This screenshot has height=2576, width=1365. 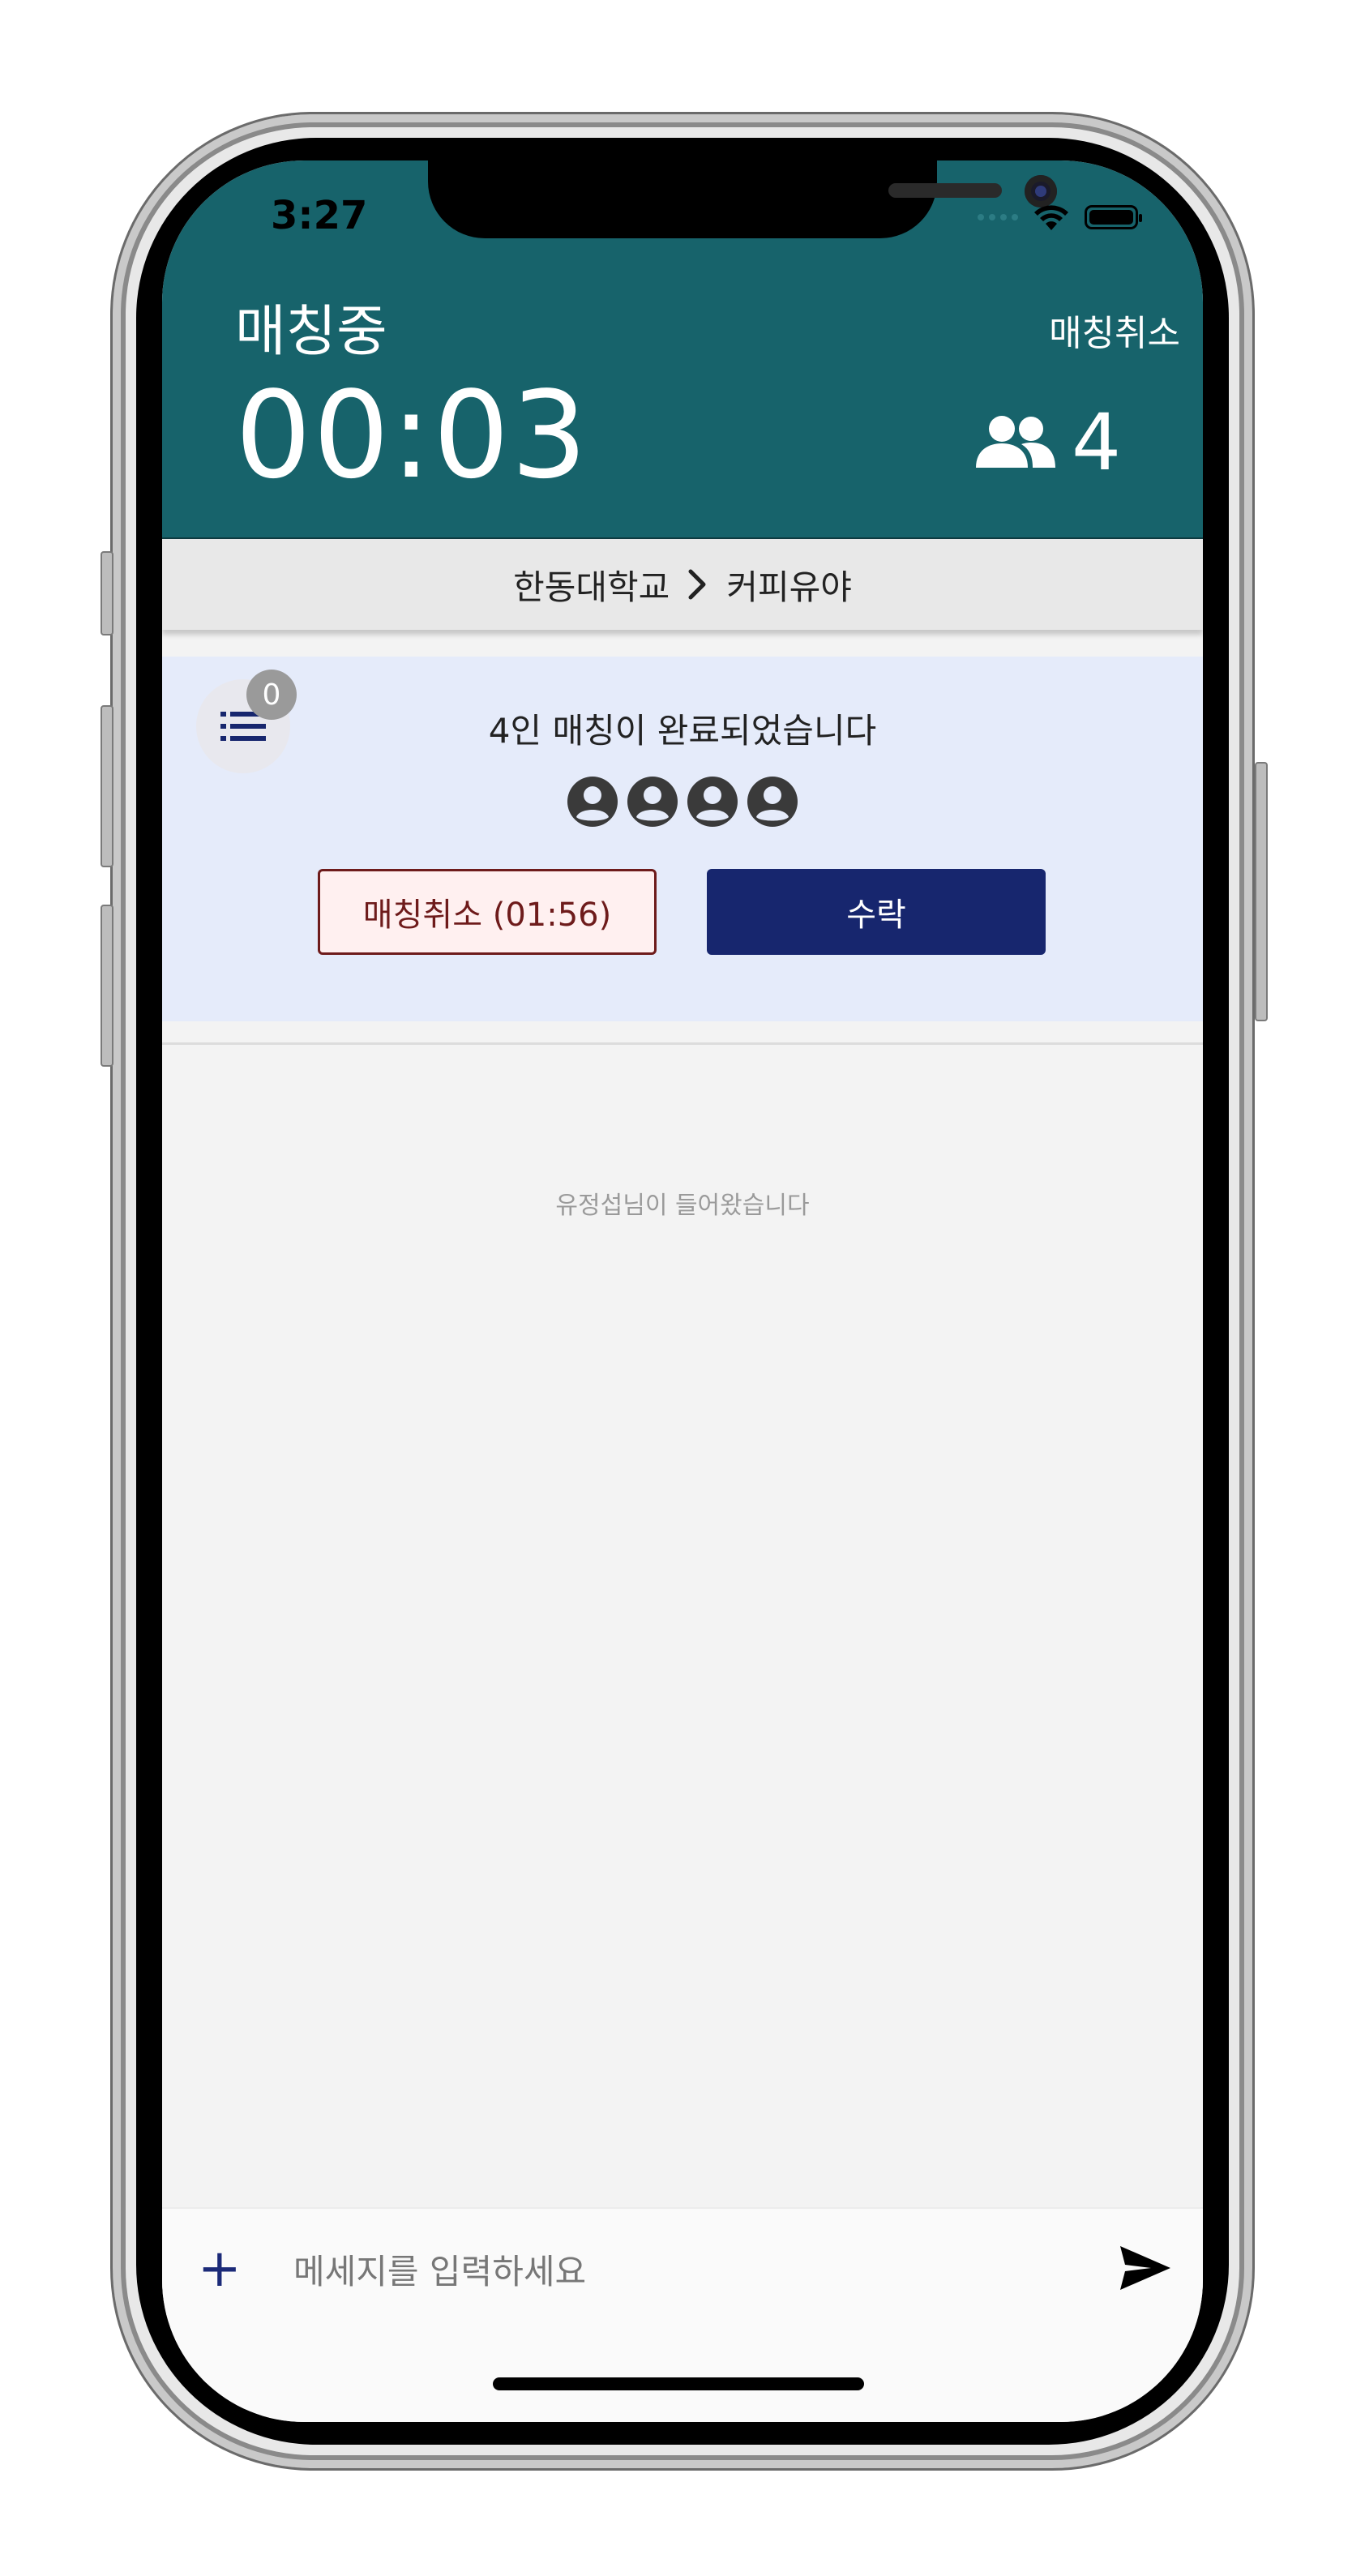 What do you see at coordinates (876, 912) in the screenshot?
I see `accept-button: 수락` at bounding box center [876, 912].